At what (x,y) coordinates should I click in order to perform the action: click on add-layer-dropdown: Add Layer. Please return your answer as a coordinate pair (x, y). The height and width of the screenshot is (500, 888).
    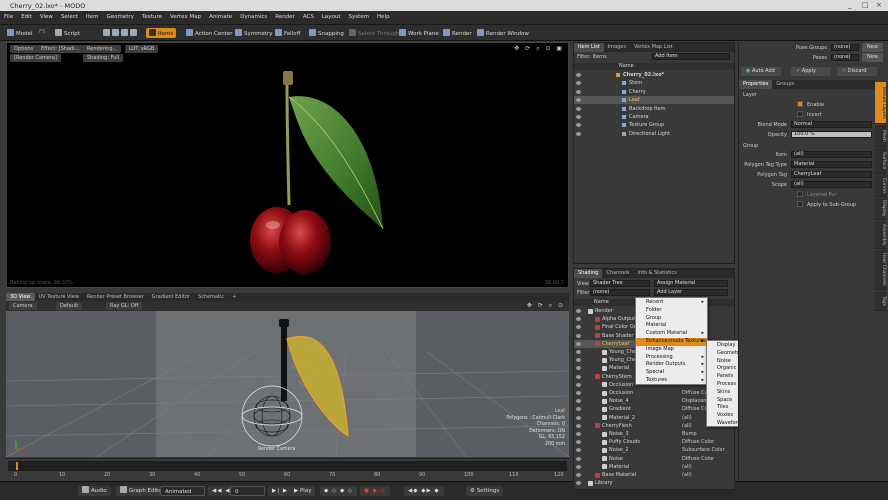
    Looking at the image, I should click on (691, 292).